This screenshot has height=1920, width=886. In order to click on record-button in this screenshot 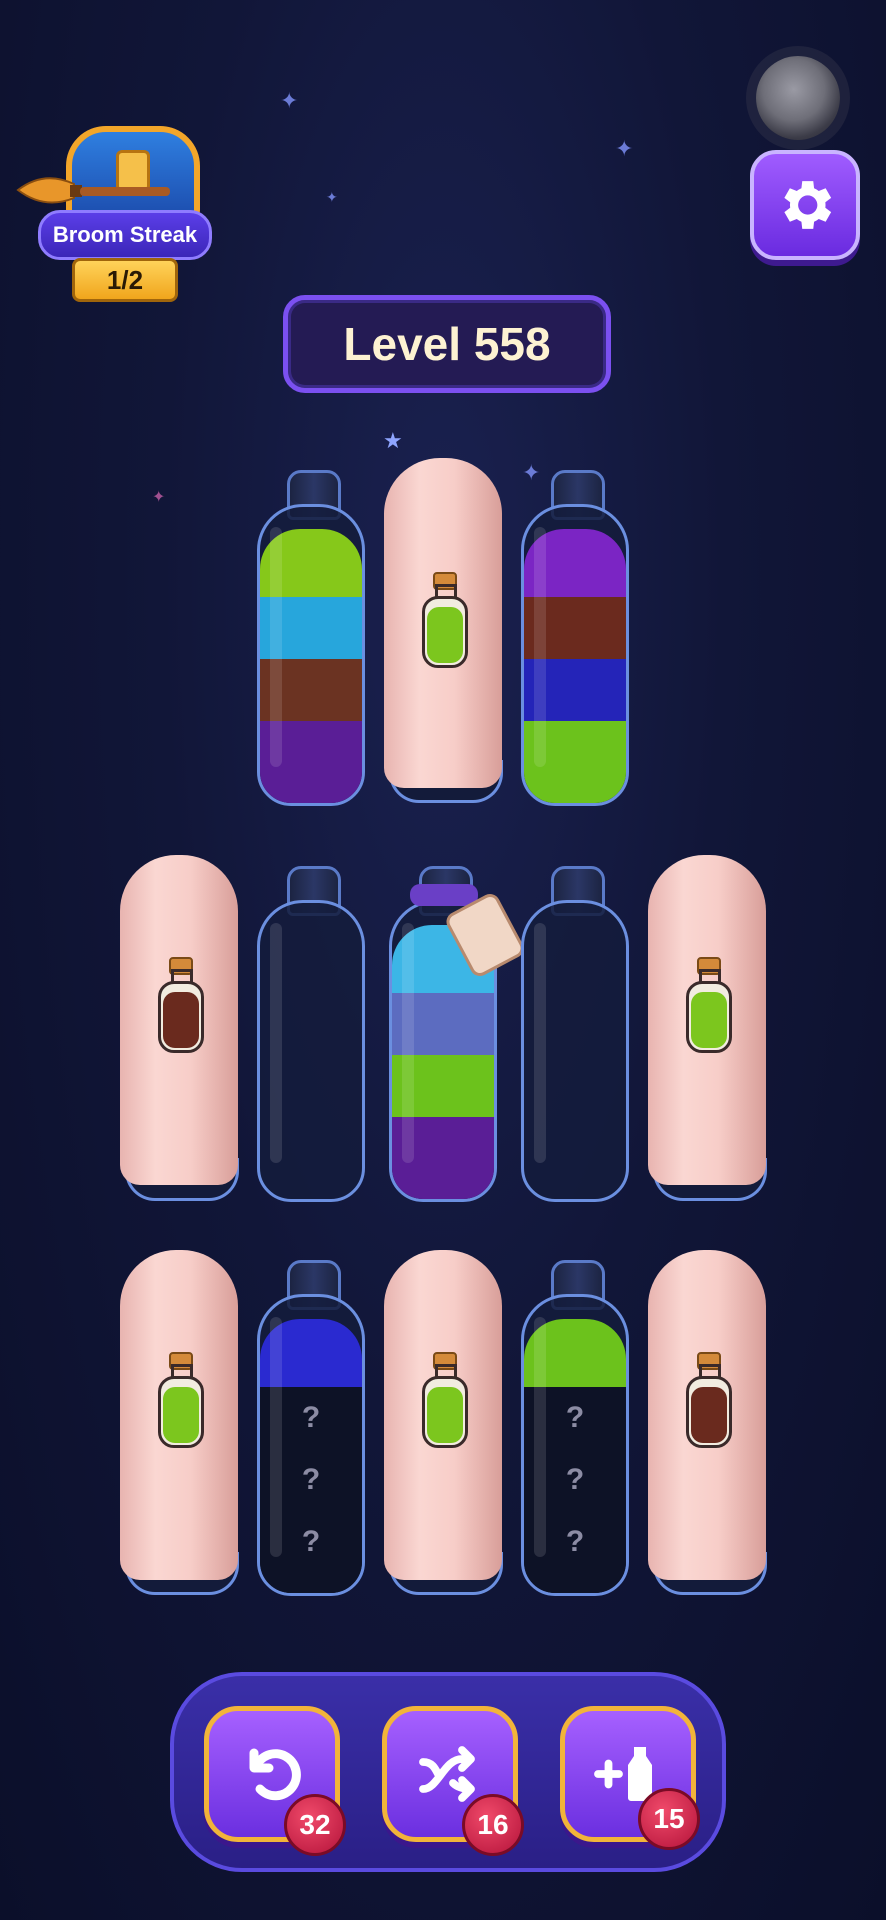, I will do `click(798, 98)`.